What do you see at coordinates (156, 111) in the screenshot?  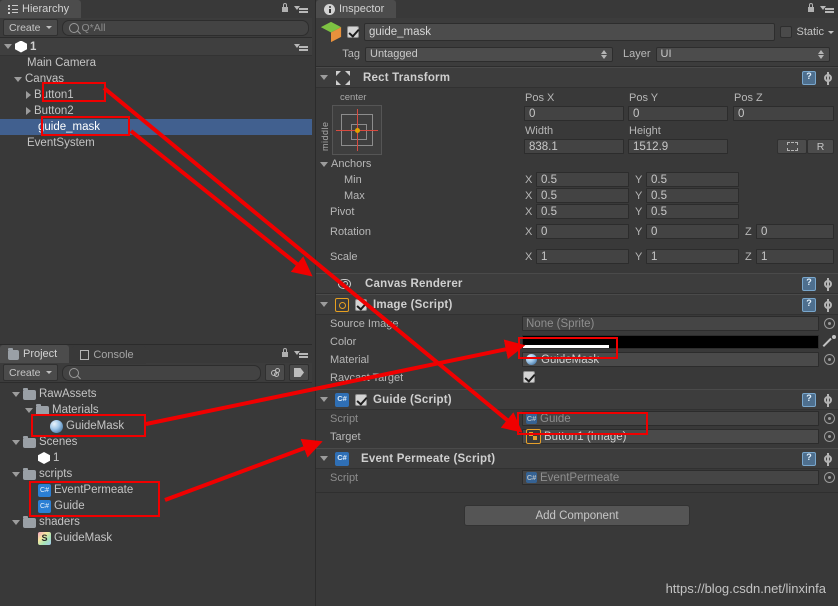 I see `hierarchy-item-button2: Button2` at bounding box center [156, 111].